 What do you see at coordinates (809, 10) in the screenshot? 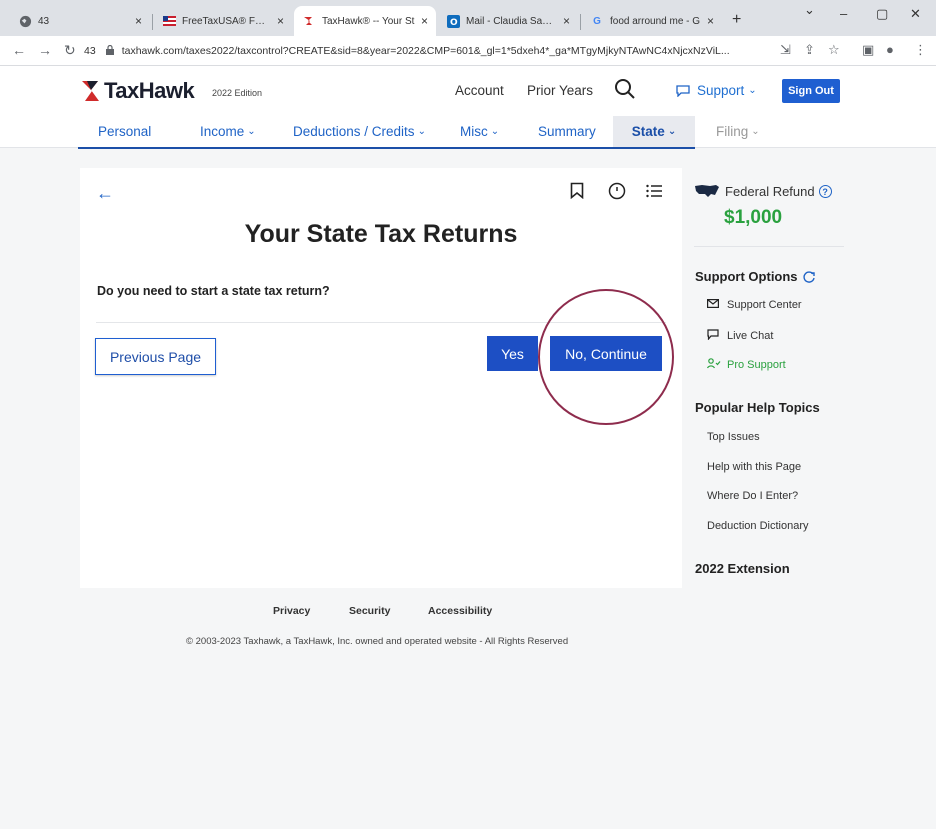
I see `tab-search-icon: ⌄` at bounding box center [809, 10].